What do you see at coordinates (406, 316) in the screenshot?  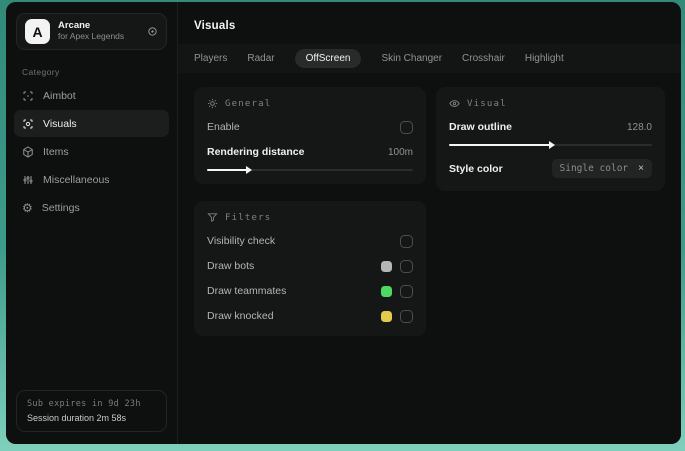 I see `draw-knocked-checkbox` at bounding box center [406, 316].